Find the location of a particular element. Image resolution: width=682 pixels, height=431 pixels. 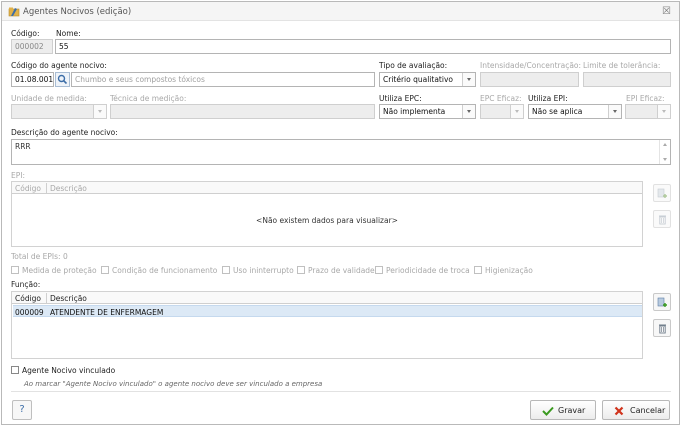

utiliza-epi-label: Utiliza EPI: is located at coordinates (548, 98).